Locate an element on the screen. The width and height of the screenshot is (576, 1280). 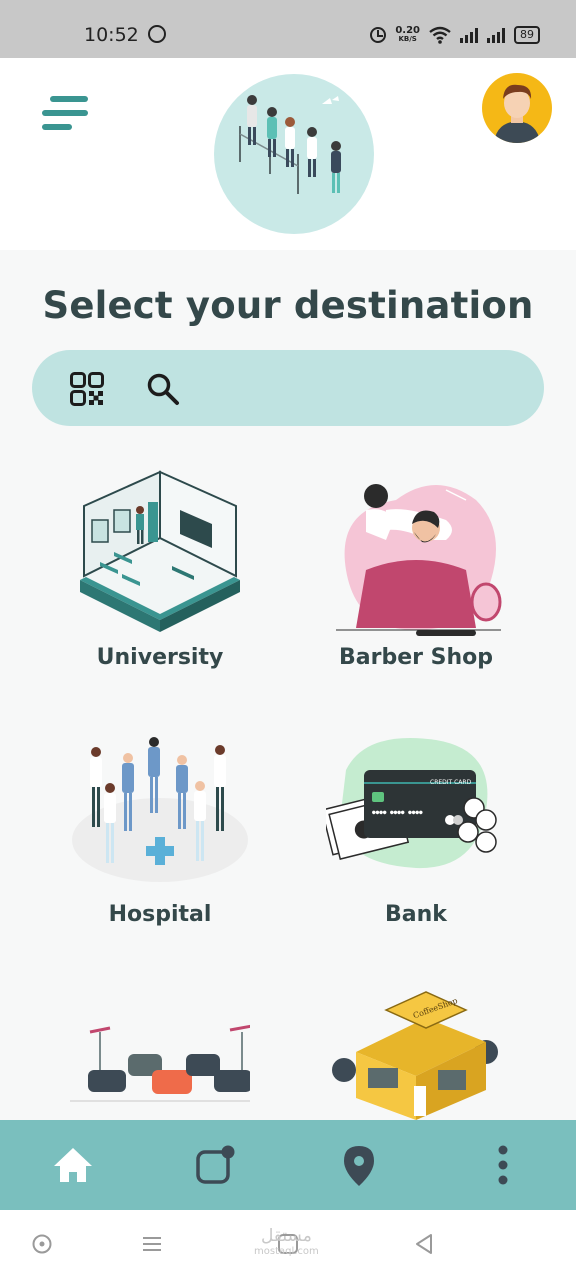
watermark-latin: mostaql.com is located at coordinates (286, 1251).